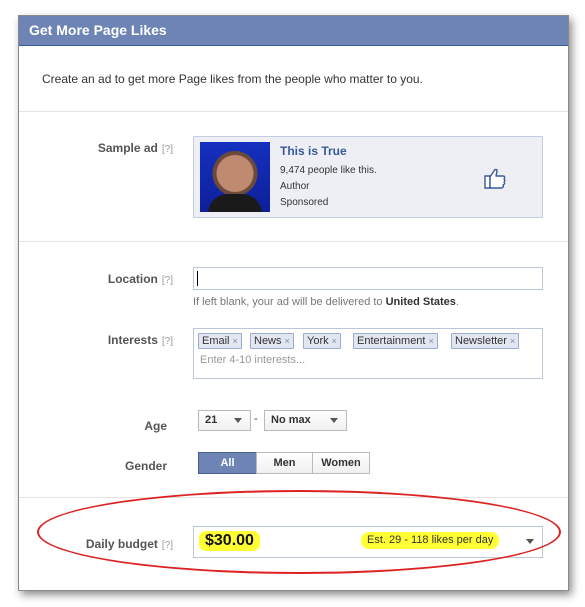 This screenshot has width=585, height=607. Describe the element at coordinates (127, 148) in the screenshot. I see `sample-ad-label-text: Sample ad` at that location.